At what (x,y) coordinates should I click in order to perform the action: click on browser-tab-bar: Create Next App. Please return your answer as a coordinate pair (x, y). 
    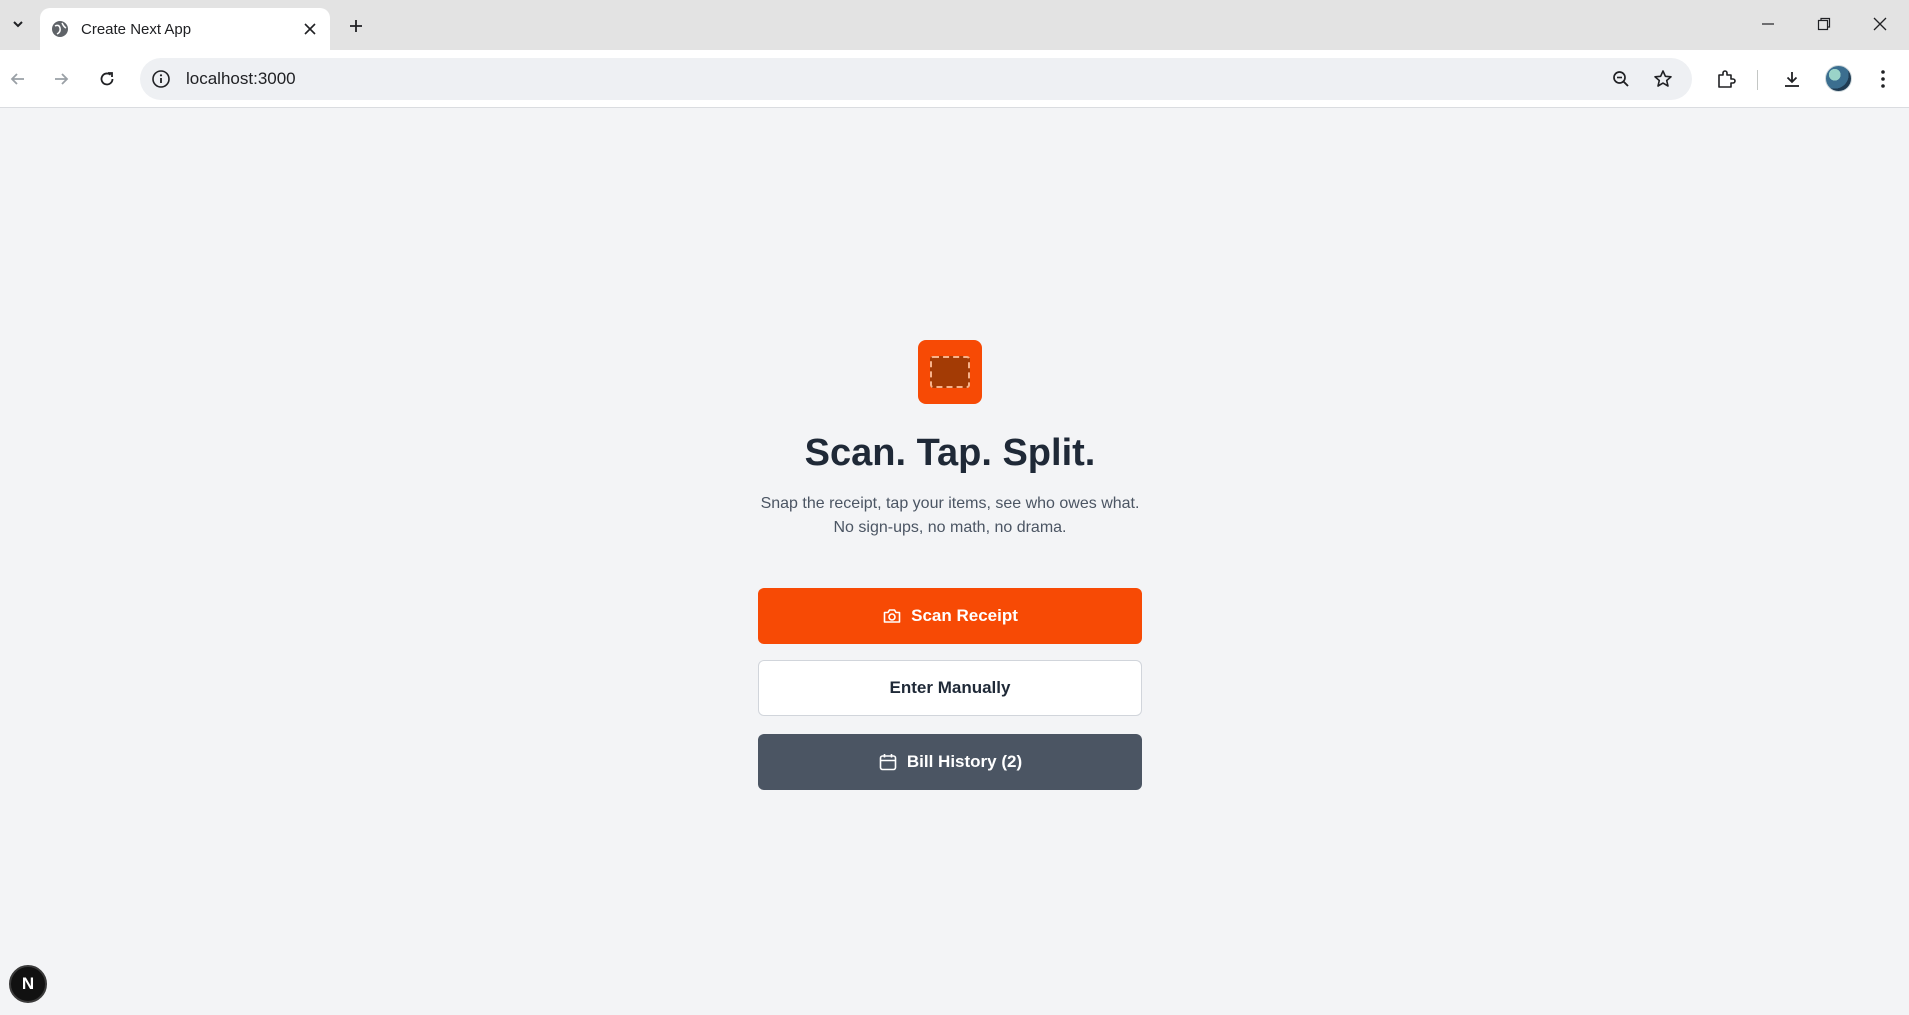
    Looking at the image, I should click on (954, 25).